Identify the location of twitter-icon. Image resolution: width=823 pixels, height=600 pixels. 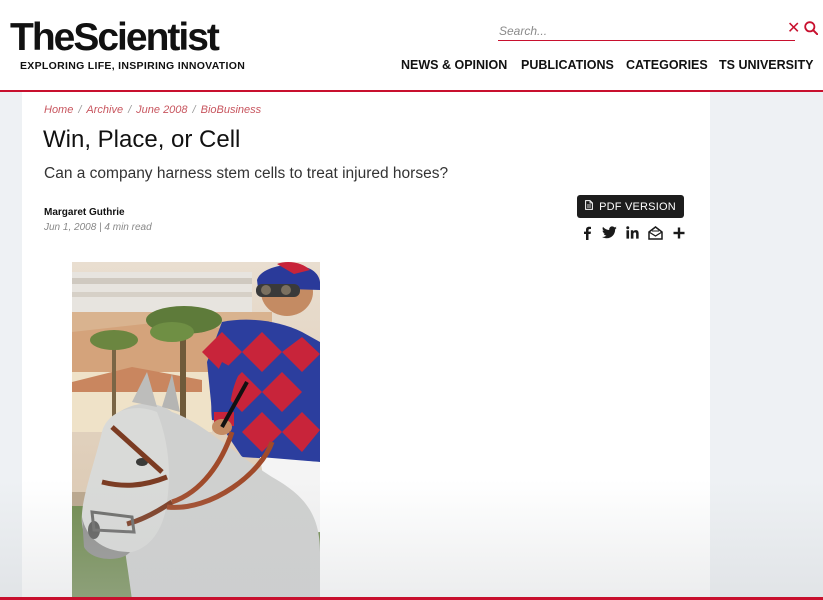
(609, 232).